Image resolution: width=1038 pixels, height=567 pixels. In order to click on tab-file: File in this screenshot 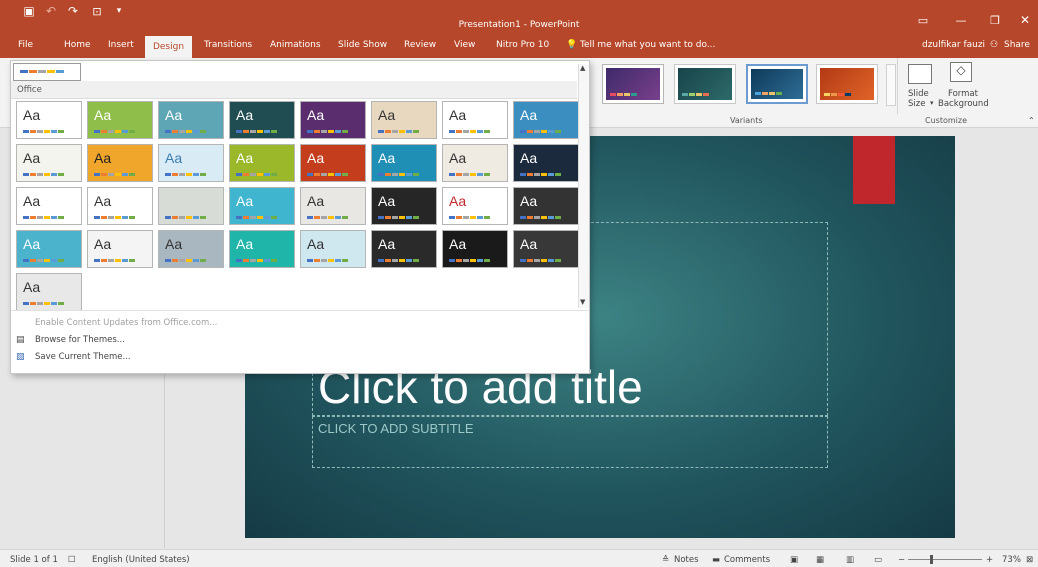, I will do `click(25, 45)`.